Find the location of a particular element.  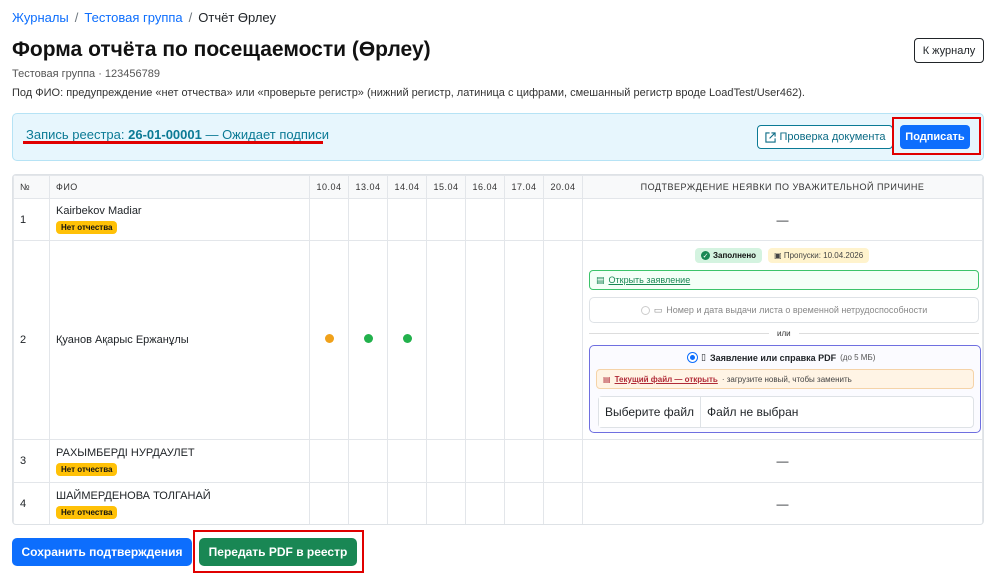

col-header-date: 16.04 is located at coordinates (485, 187).